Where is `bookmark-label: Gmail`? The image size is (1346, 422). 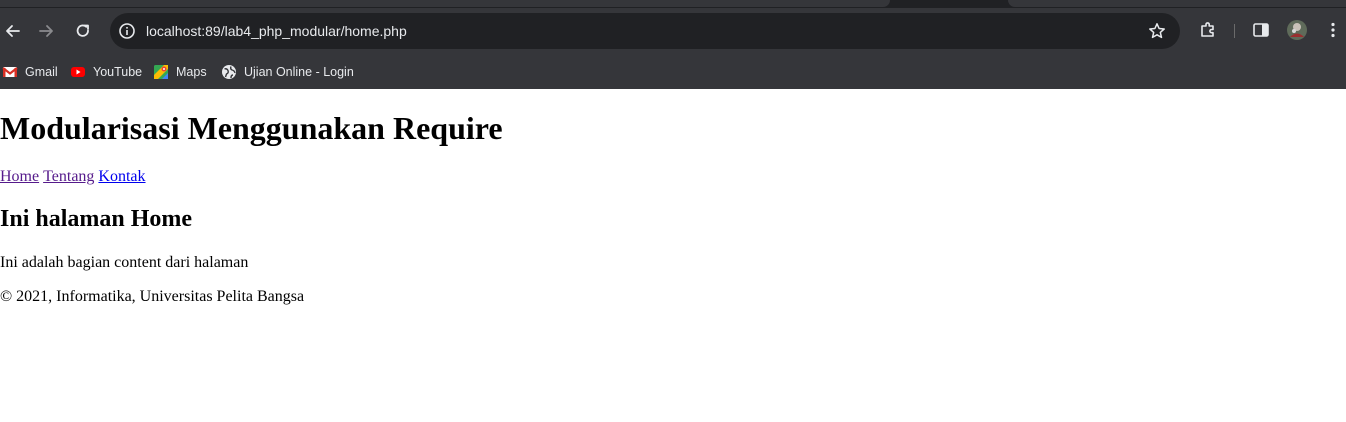
bookmark-label: Gmail is located at coordinates (41, 71).